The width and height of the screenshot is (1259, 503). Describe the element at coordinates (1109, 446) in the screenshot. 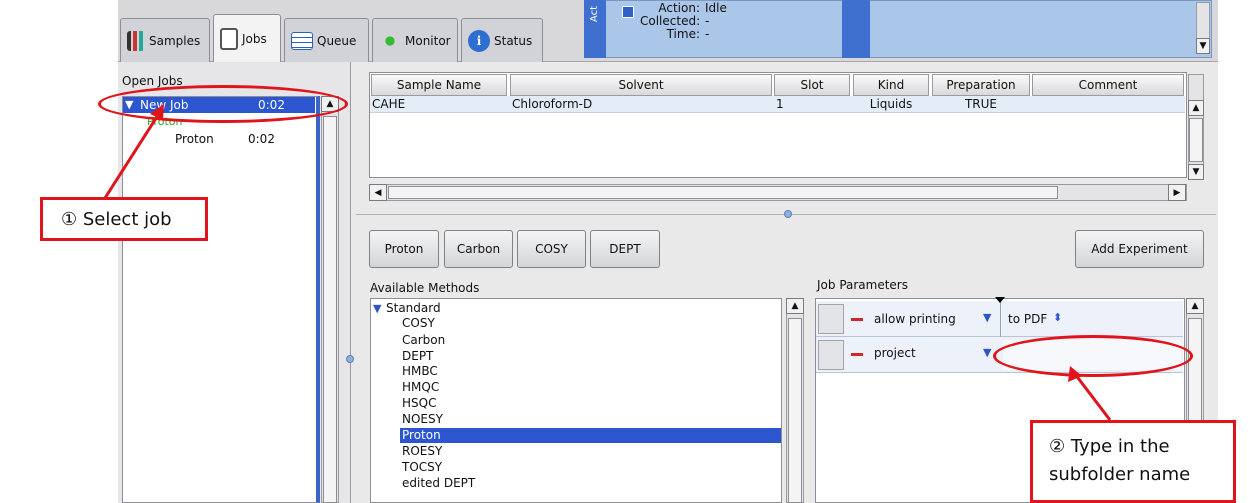

I see `callout-text: ② Type in the` at that location.